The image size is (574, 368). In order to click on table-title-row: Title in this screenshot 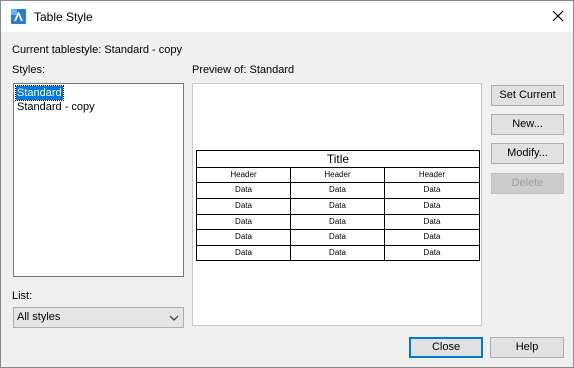, I will do `click(338, 159)`.